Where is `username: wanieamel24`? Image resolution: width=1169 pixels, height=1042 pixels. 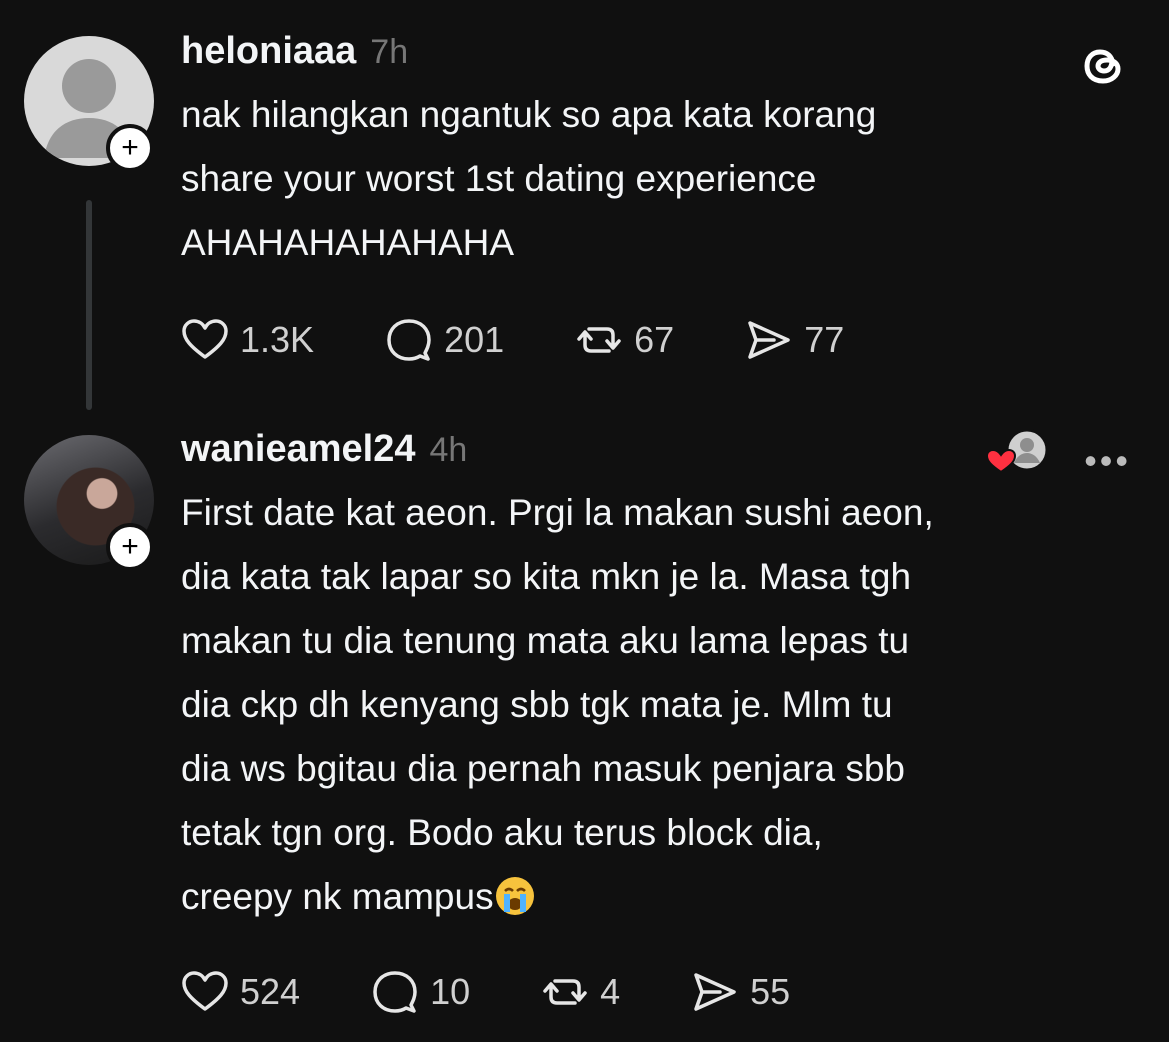 username: wanieamel24 is located at coordinates (298, 449).